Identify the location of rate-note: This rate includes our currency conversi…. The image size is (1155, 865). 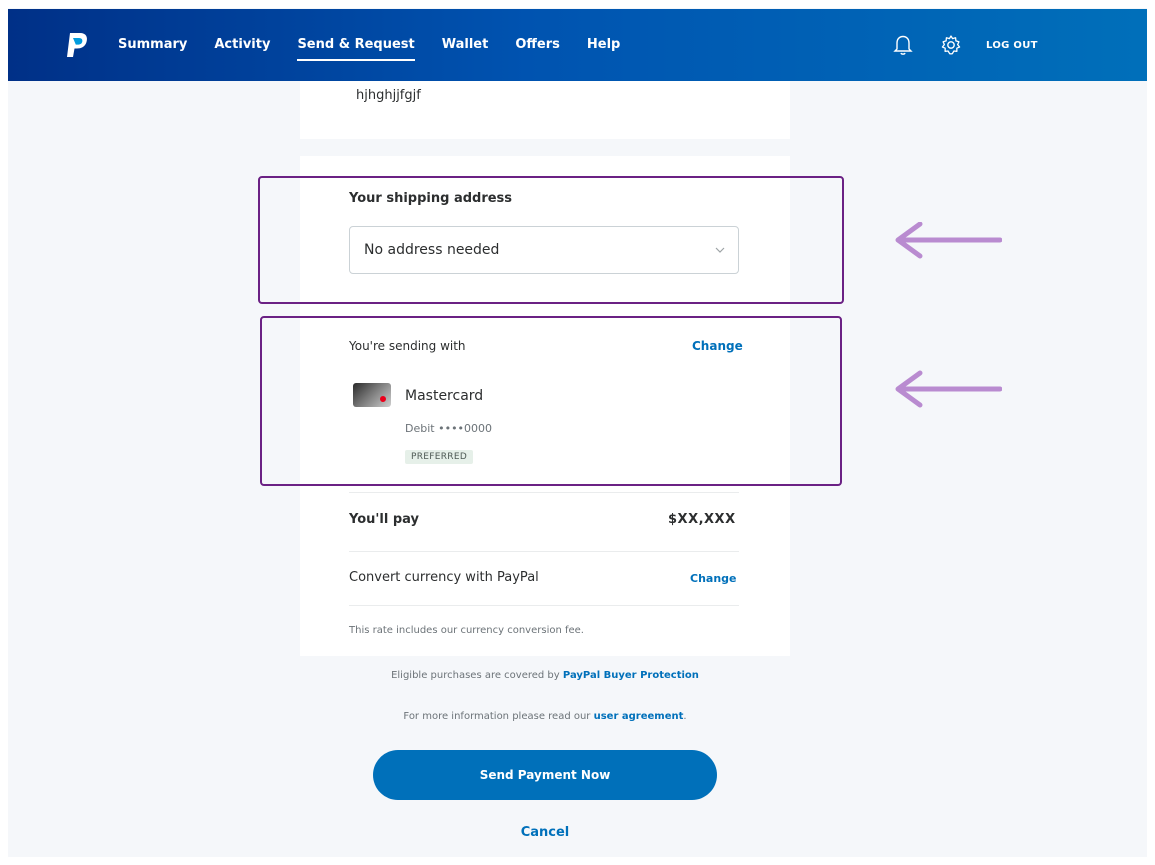
(466, 630).